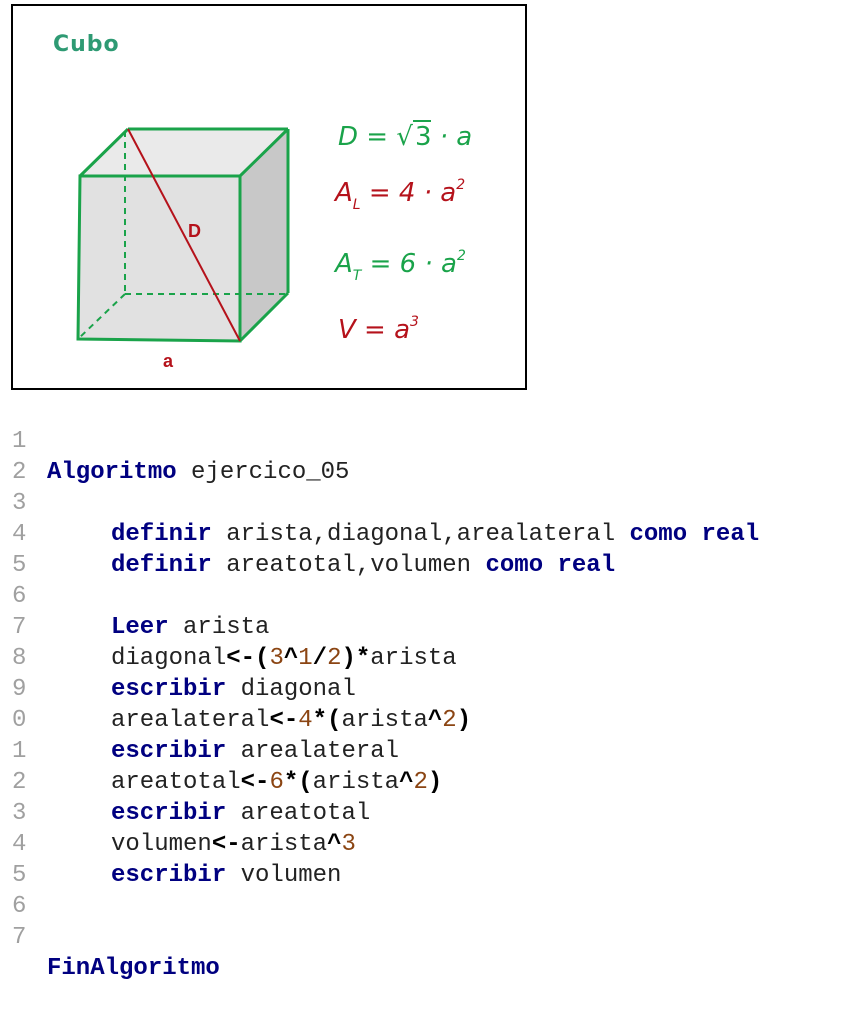 Image resolution: width=860 pixels, height=1015 pixels. I want to click on code-line: 1 areatotal<-6*(arista^2), so click(227, 767).